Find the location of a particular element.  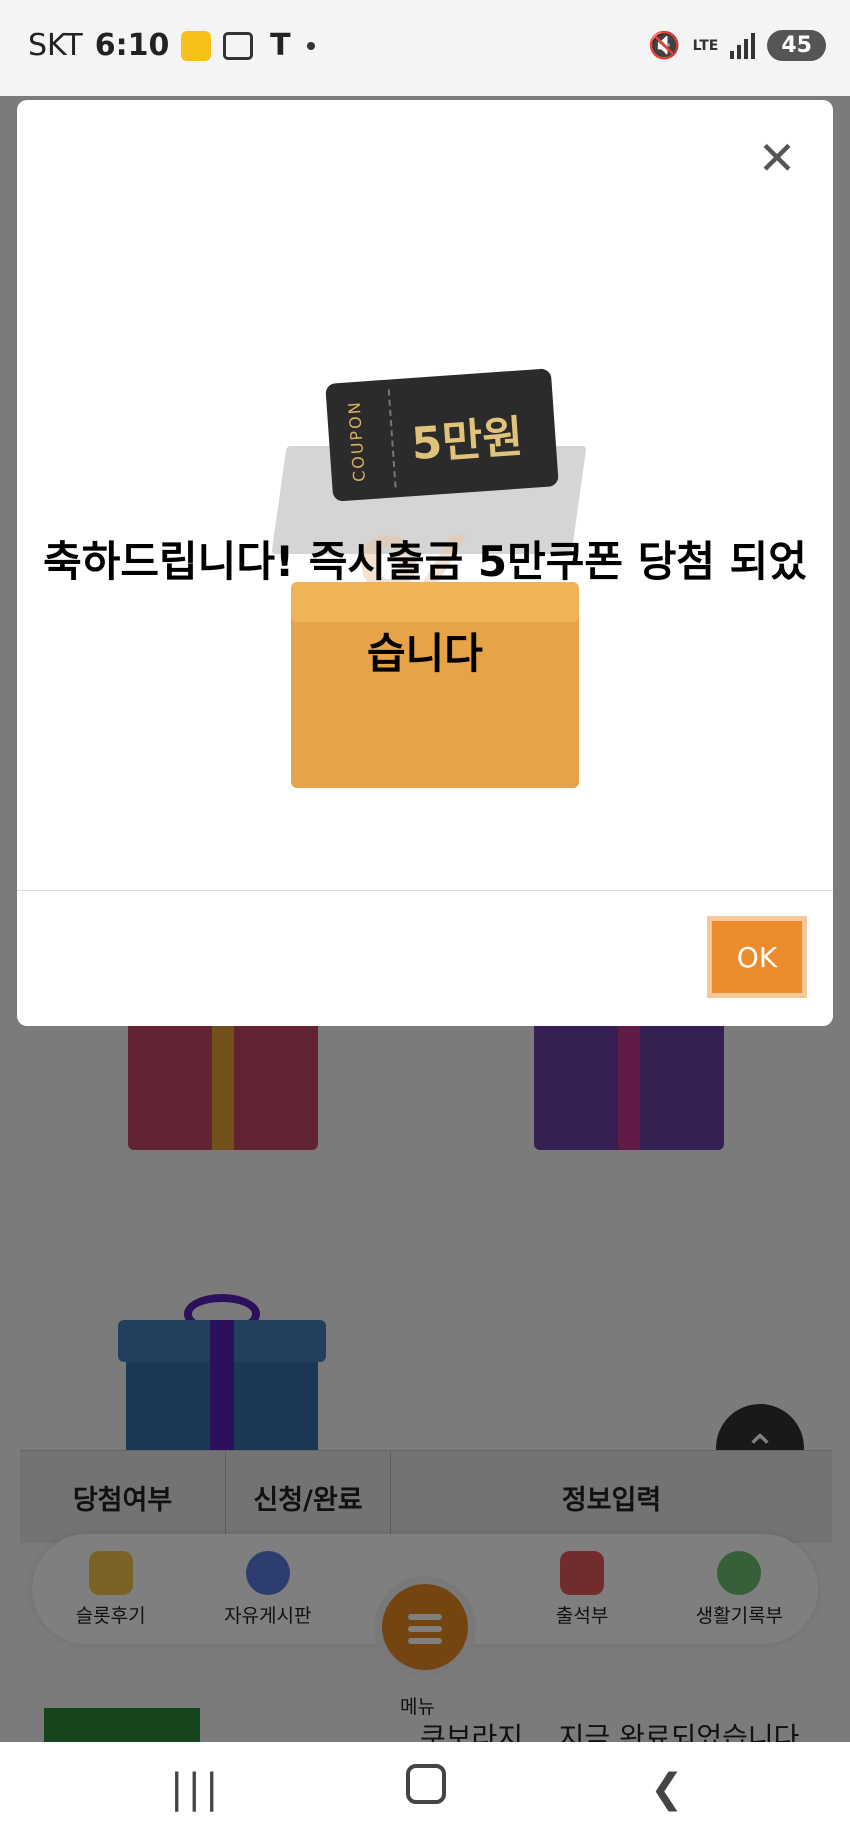

ok-button: OK is located at coordinates (757, 957).